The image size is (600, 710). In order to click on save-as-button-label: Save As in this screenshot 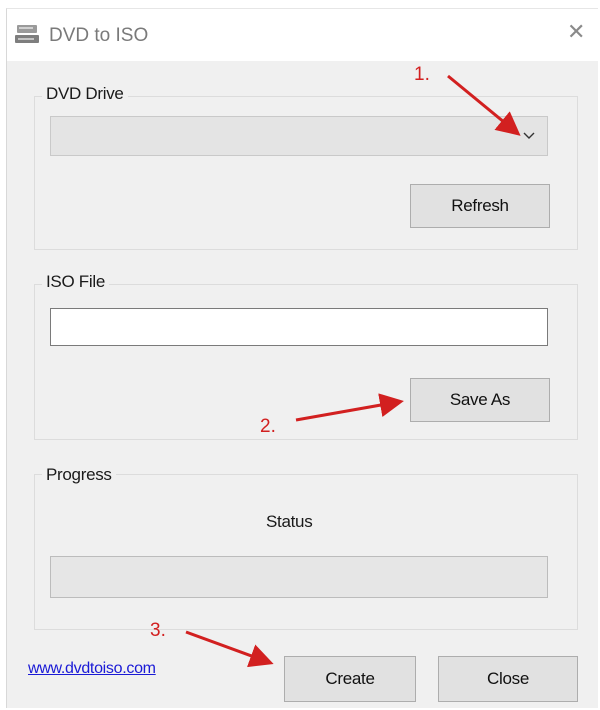, I will do `click(480, 399)`.